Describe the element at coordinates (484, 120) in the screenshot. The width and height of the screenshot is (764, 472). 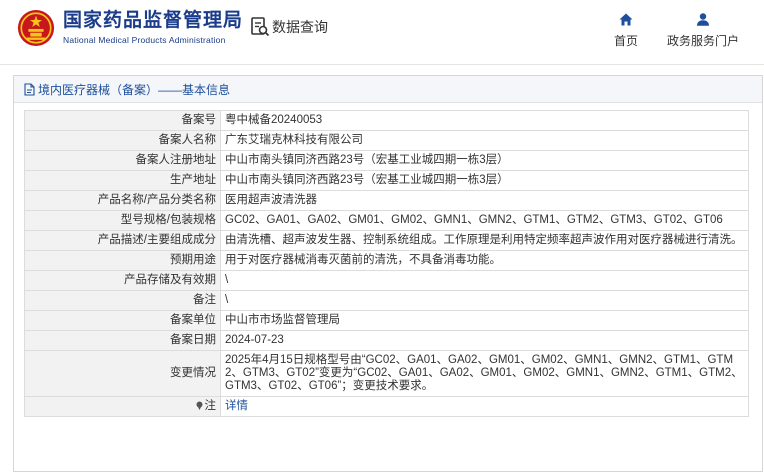
I see `row-value: 粤中械备20240053` at that location.